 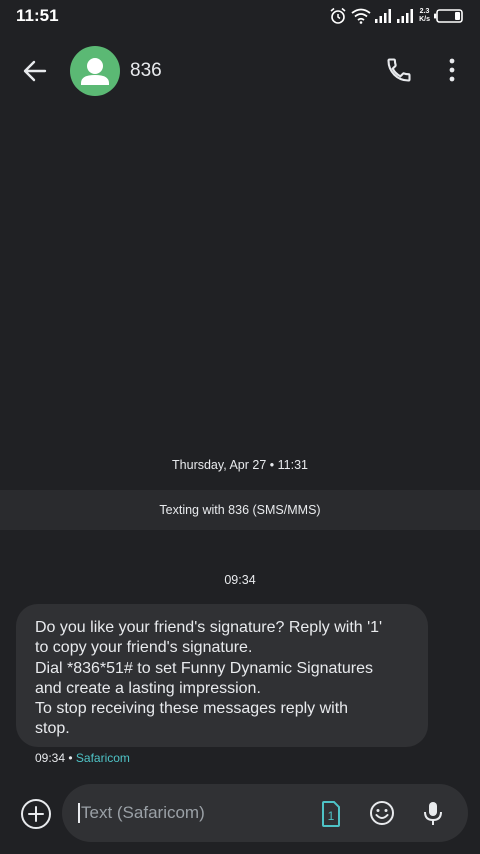 What do you see at coordinates (146, 71) in the screenshot?
I see `contact-name: 836` at bounding box center [146, 71].